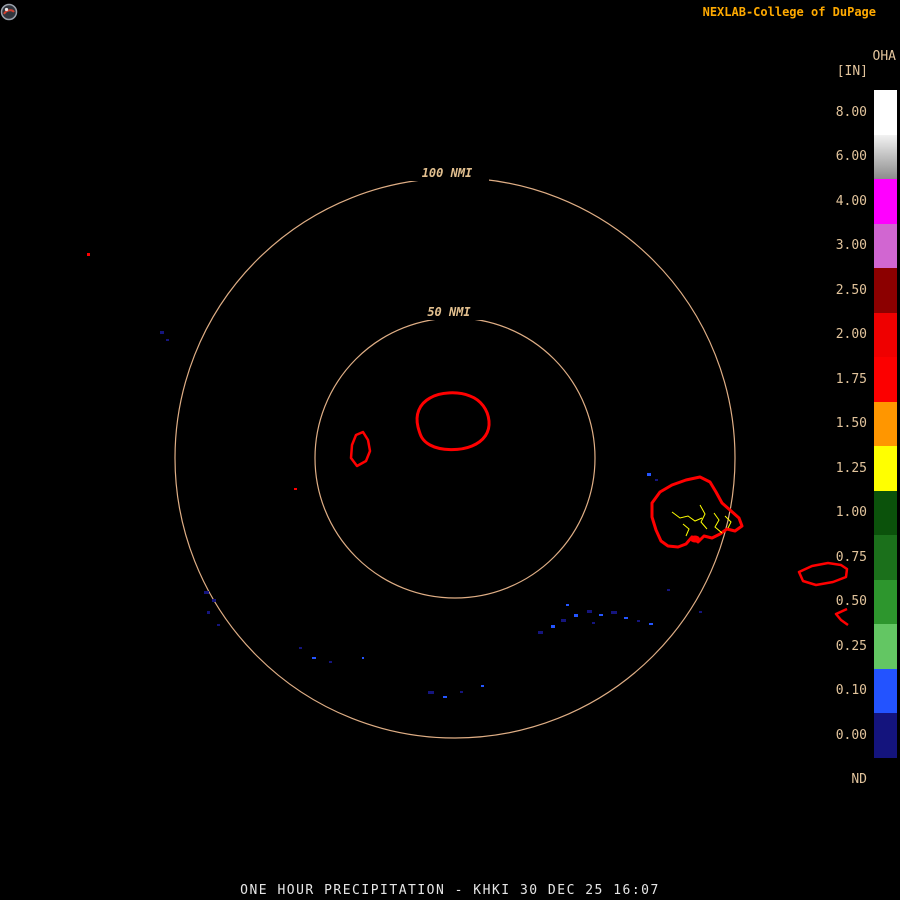 The width and height of the screenshot is (900, 900). I want to click on legend-level: 1.50, so click(854, 423).